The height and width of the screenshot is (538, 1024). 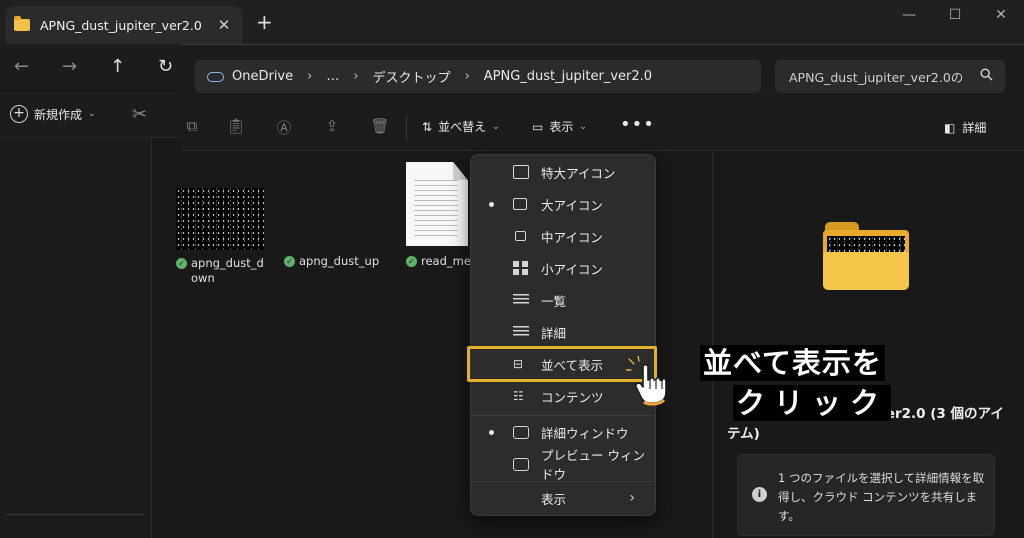 What do you see at coordinates (139, 114) in the screenshot?
I see `cut-icon: ✂` at bounding box center [139, 114].